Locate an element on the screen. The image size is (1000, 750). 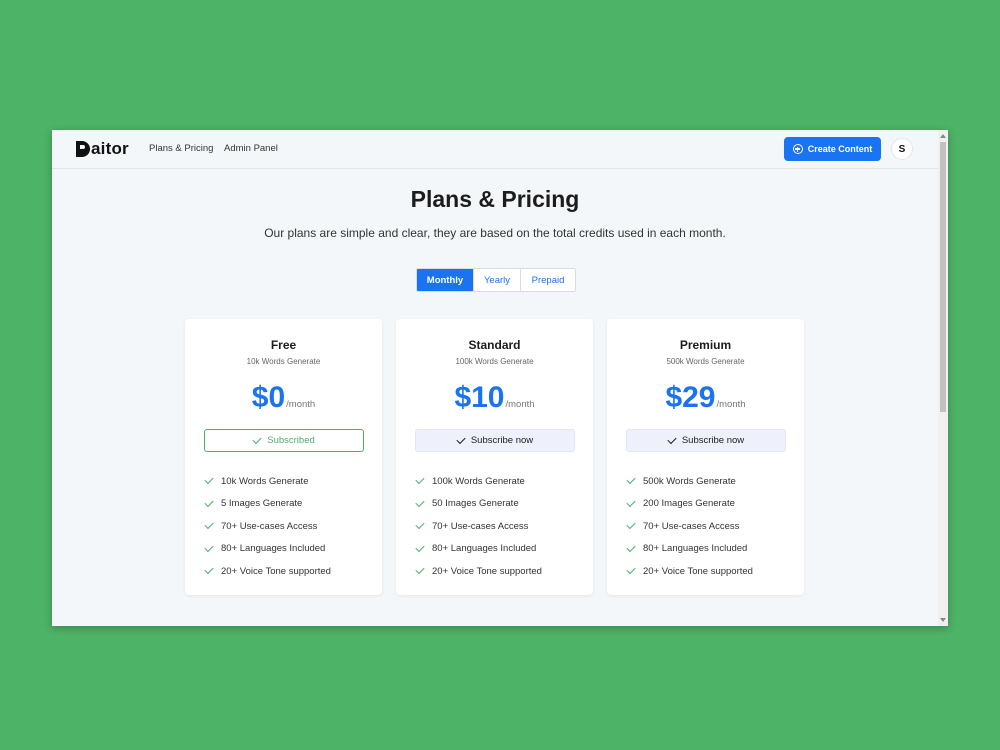
toggle-yearly: Yearly is located at coordinates (496, 280).